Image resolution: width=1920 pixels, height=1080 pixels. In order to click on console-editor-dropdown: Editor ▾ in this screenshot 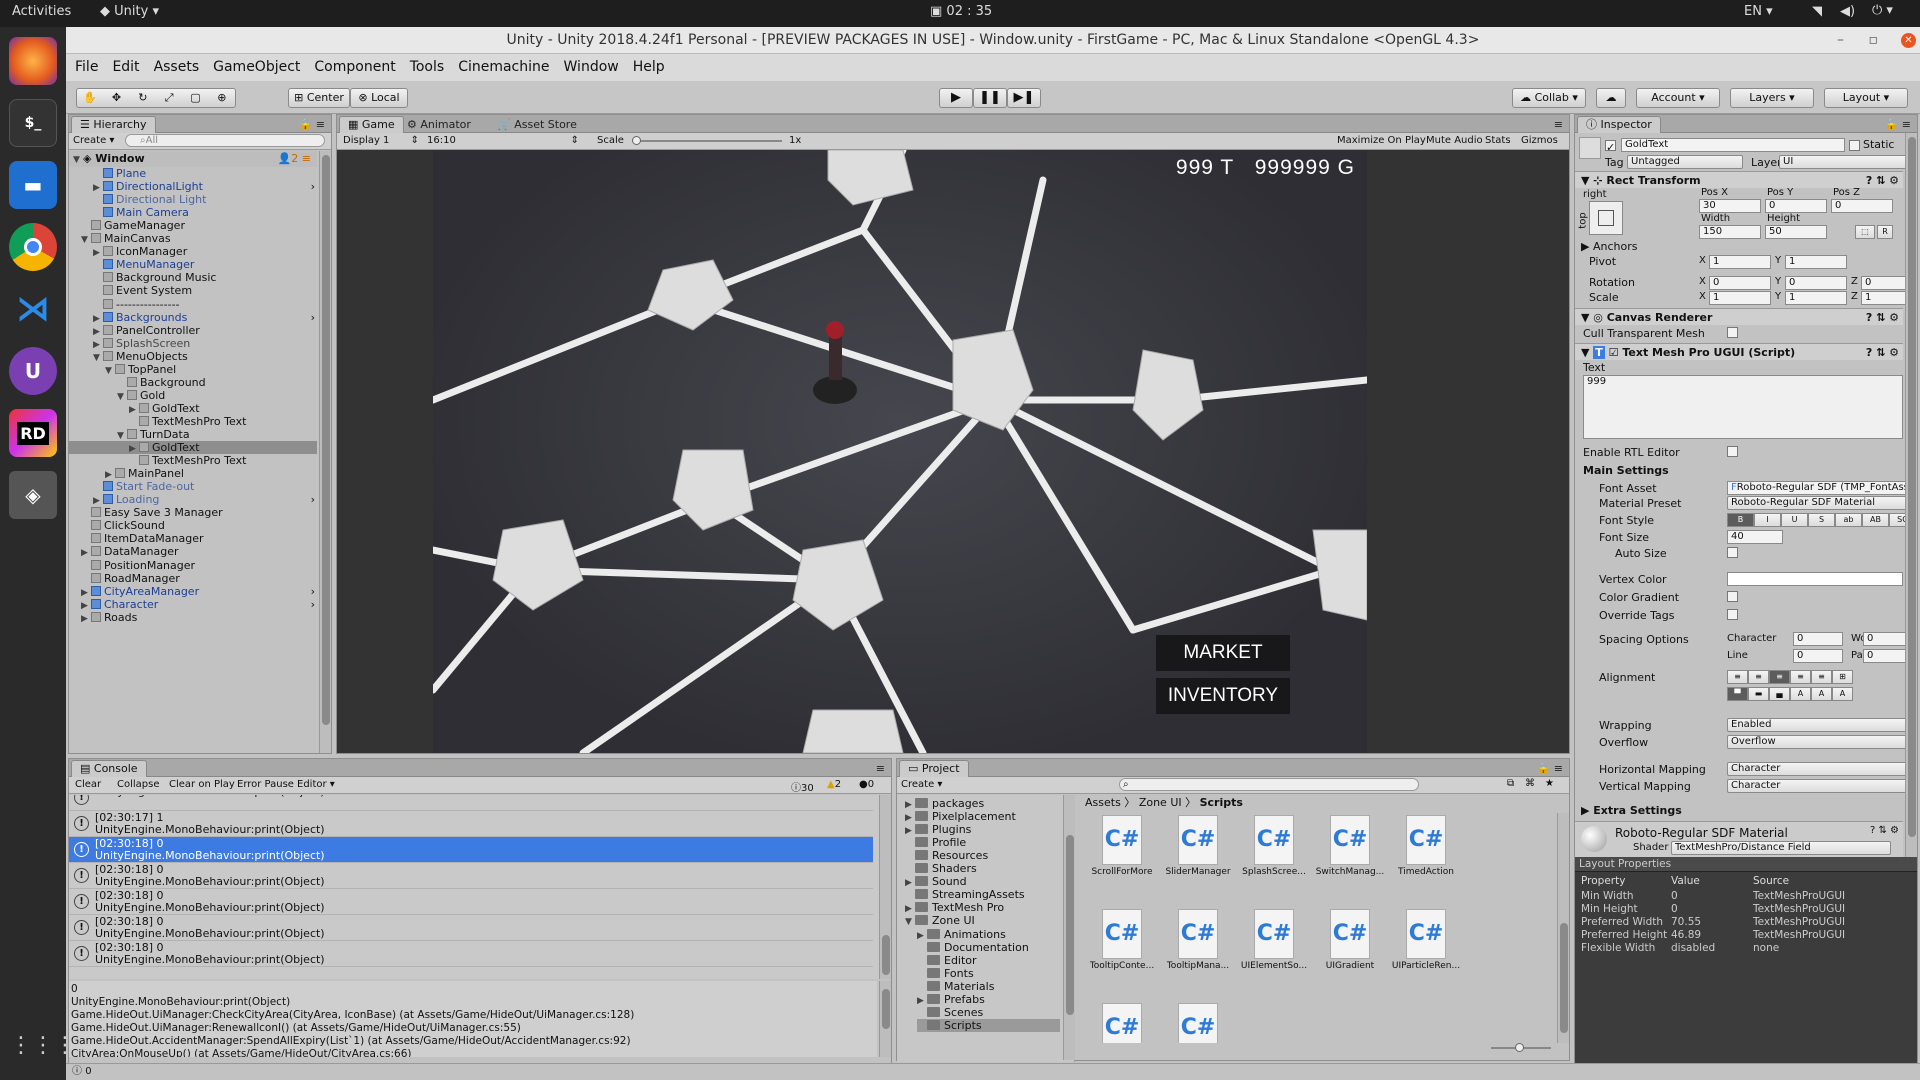, I will do `click(316, 784)`.